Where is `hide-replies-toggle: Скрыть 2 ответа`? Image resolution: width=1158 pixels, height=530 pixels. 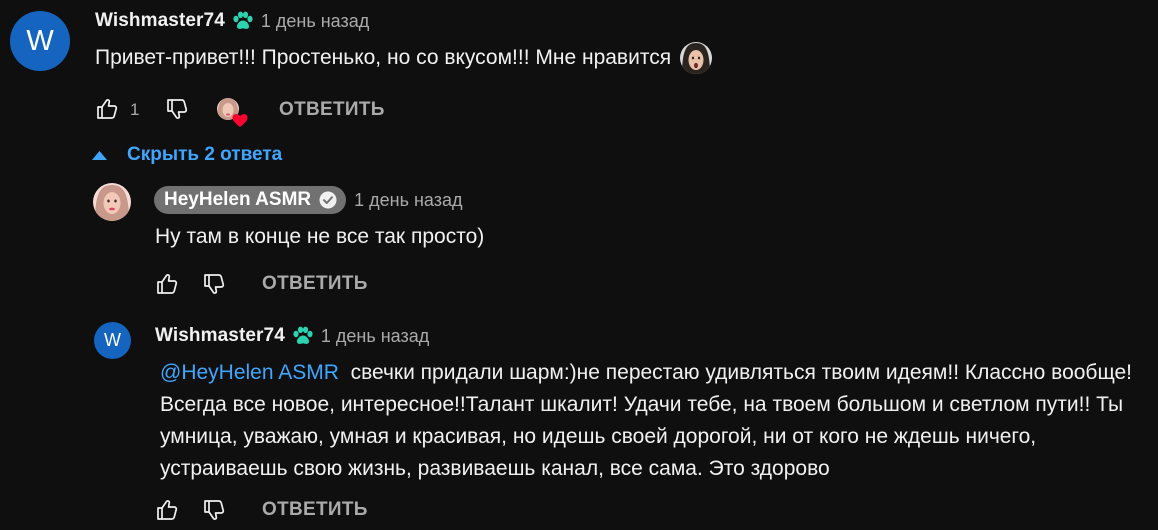 hide-replies-toggle: Скрыть 2 ответа is located at coordinates (187, 155).